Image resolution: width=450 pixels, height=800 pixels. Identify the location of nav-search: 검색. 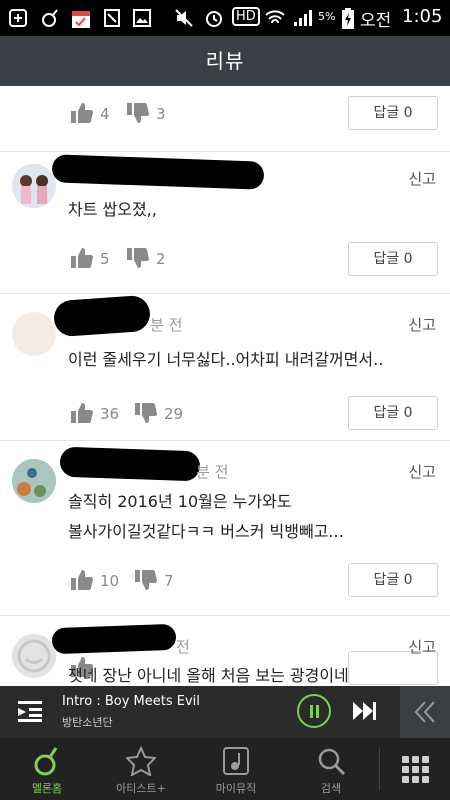
(331, 769).